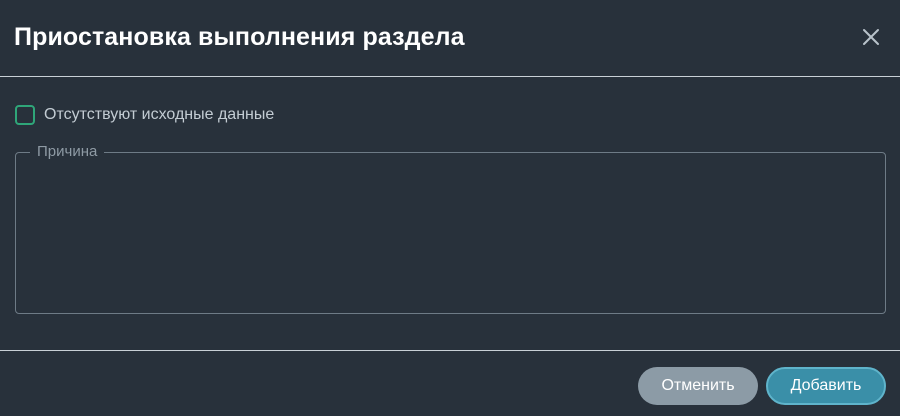 This screenshot has height=416, width=900. Describe the element at coordinates (25, 115) in the screenshot. I see `no-source-data-checkbox` at that location.